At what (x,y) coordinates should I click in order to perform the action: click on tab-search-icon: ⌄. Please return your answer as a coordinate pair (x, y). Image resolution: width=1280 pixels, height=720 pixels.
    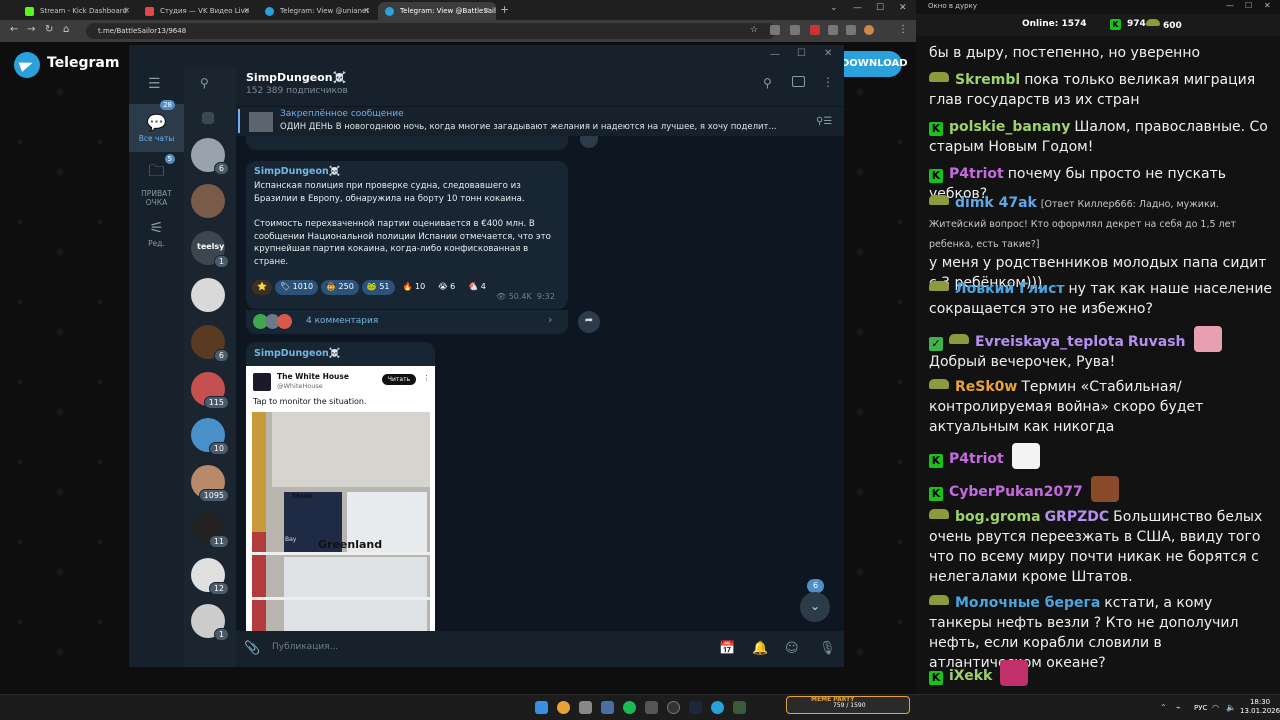
    Looking at the image, I should click on (834, 8).